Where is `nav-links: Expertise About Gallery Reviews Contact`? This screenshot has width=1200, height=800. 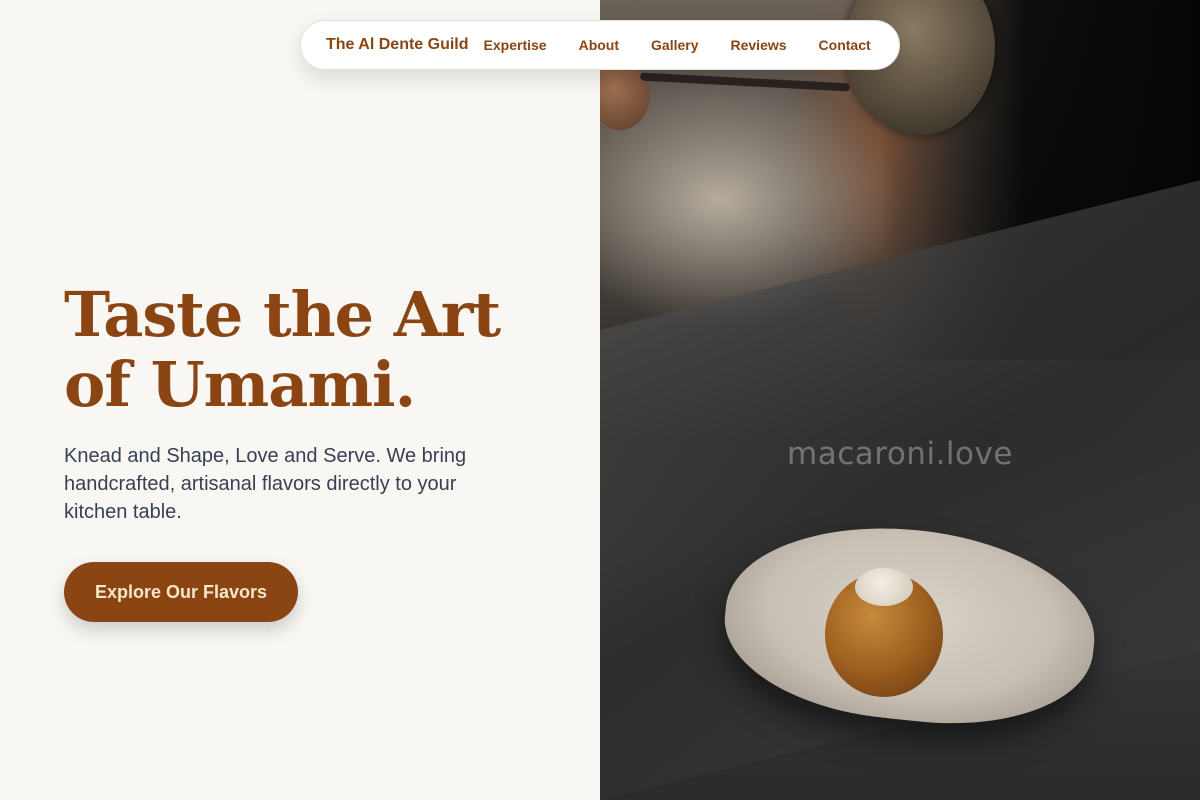 nav-links: Expertise About Gallery Reviews Contact is located at coordinates (677, 45).